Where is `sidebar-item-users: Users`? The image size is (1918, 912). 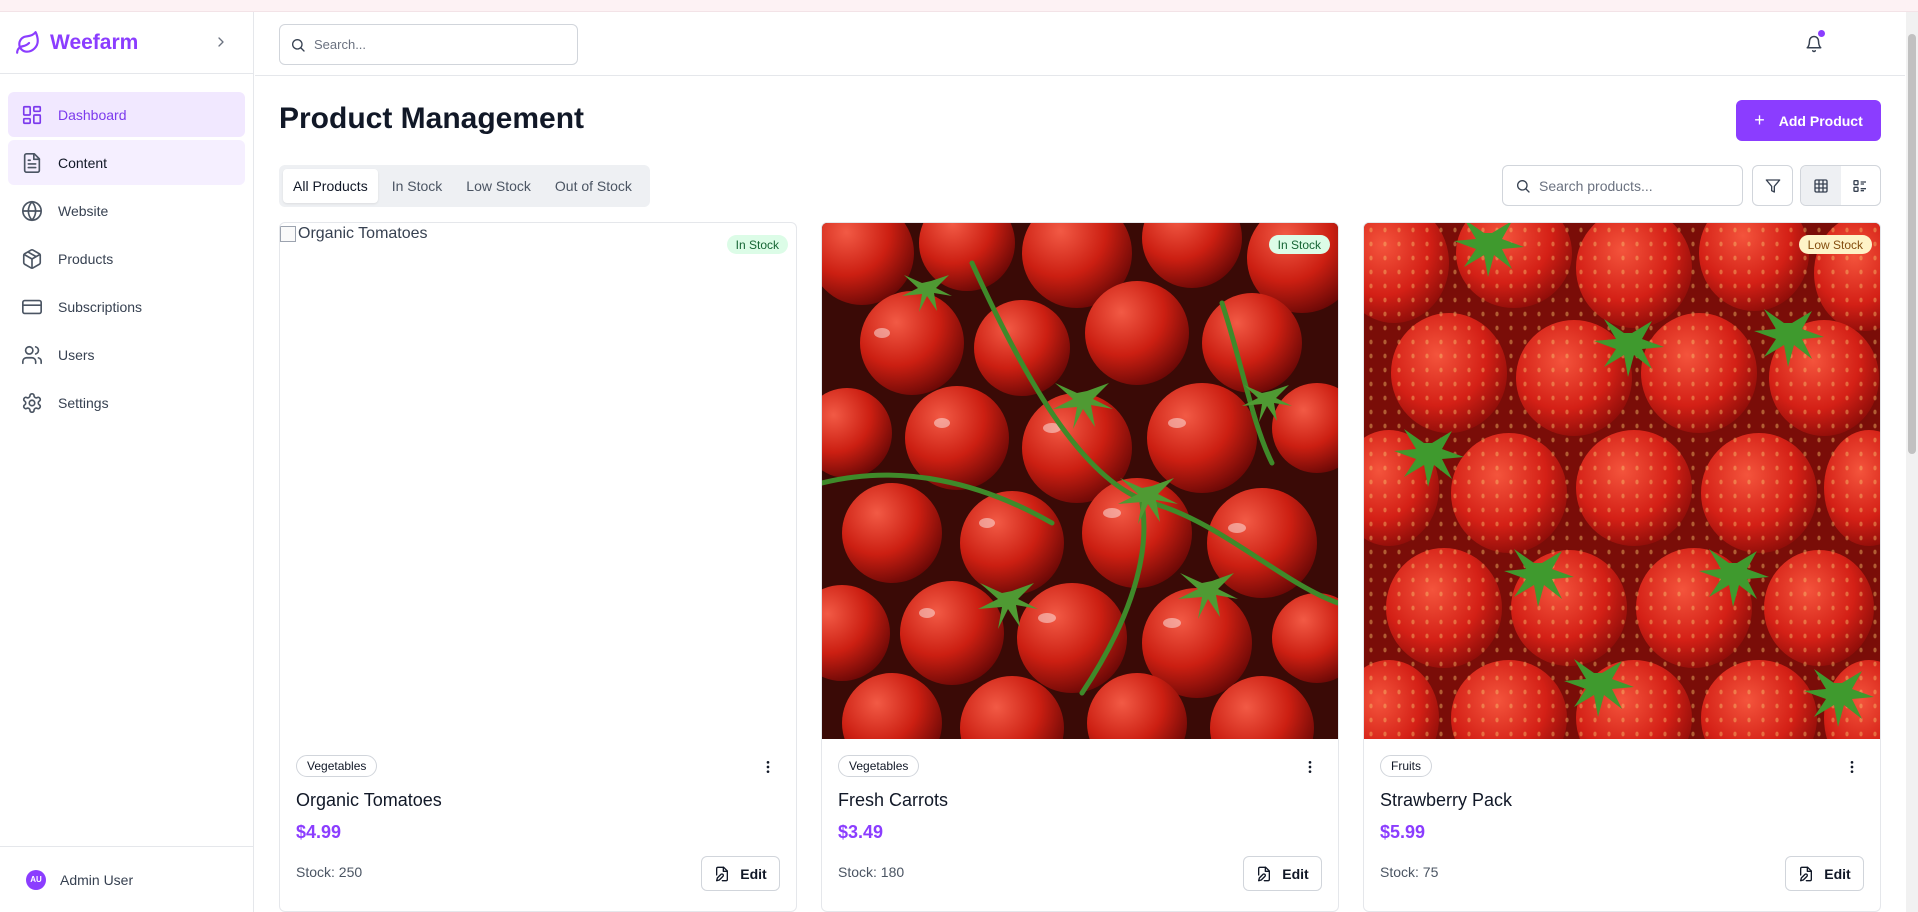 sidebar-item-users: Users is located at coordinates (126, 354).